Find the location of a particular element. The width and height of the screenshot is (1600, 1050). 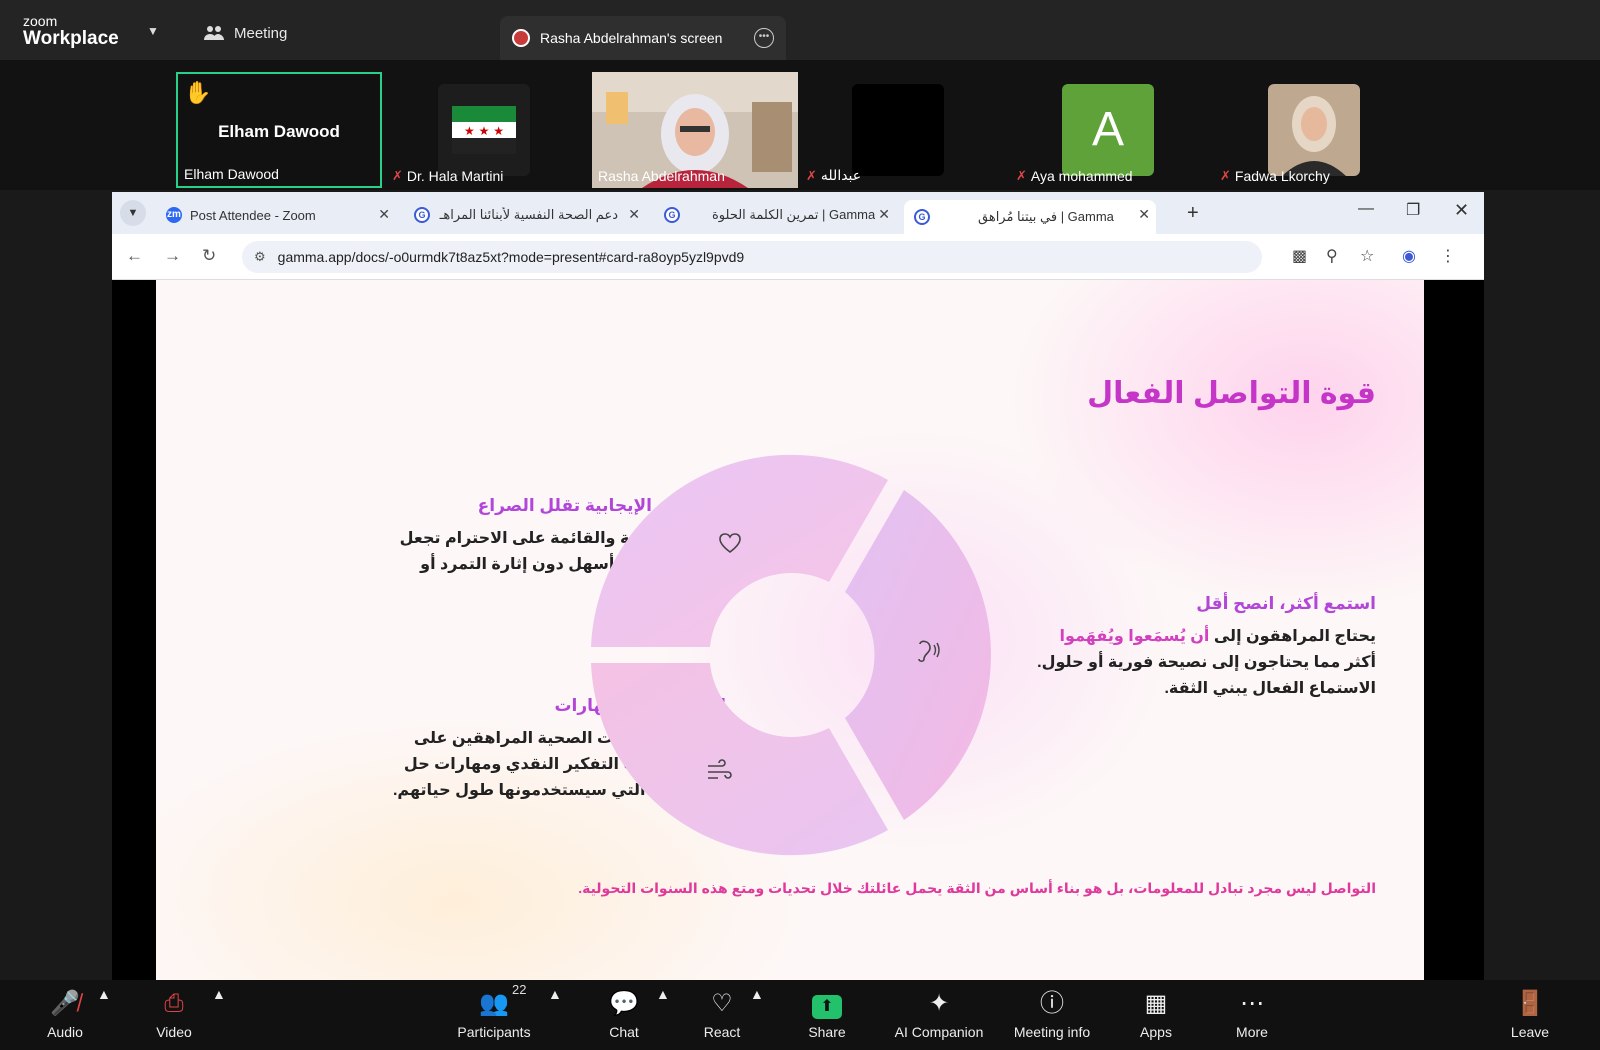

participants-options-chevron-icon: ▲ is located at coordinates (555, 994).